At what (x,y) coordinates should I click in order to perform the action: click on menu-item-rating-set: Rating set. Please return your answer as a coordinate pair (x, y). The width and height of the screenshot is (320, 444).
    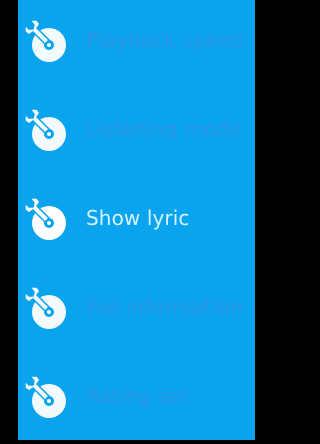
    Looking at the image, I should click on (136, 398).